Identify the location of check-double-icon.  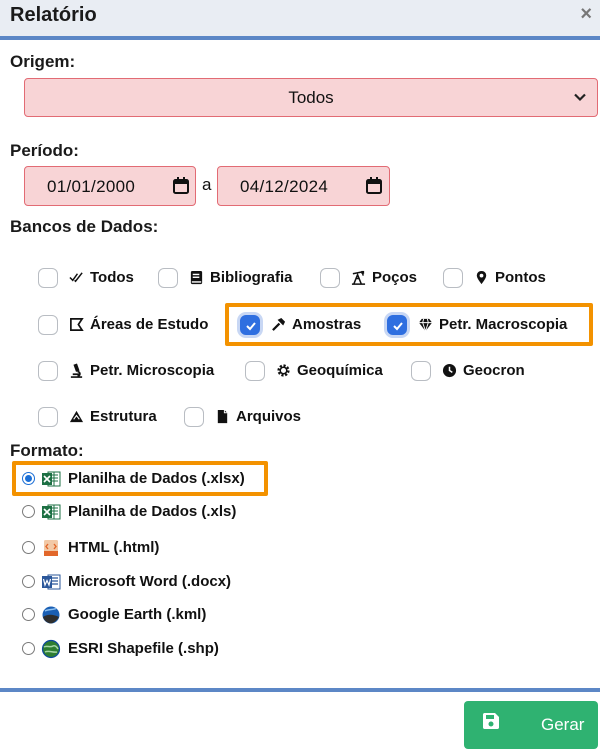
(76, 277).